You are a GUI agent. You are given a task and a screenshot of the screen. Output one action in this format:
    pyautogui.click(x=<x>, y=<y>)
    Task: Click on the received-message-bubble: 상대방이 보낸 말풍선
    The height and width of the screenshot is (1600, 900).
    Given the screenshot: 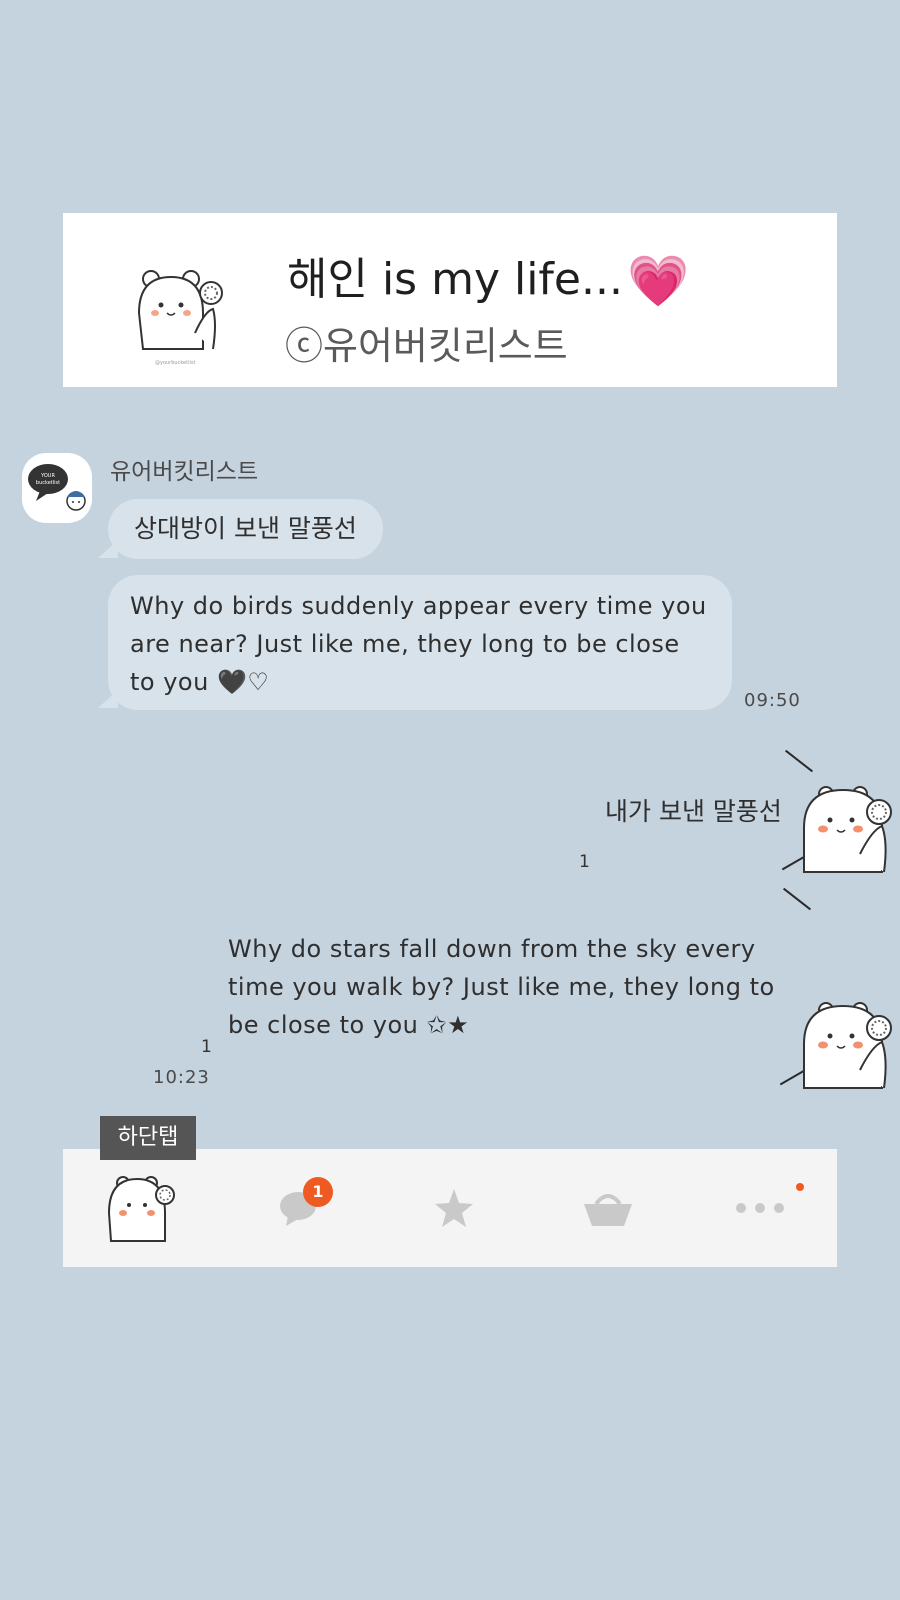 What is the action you would take?
    pyautogui.click(x=245, y=529)
    